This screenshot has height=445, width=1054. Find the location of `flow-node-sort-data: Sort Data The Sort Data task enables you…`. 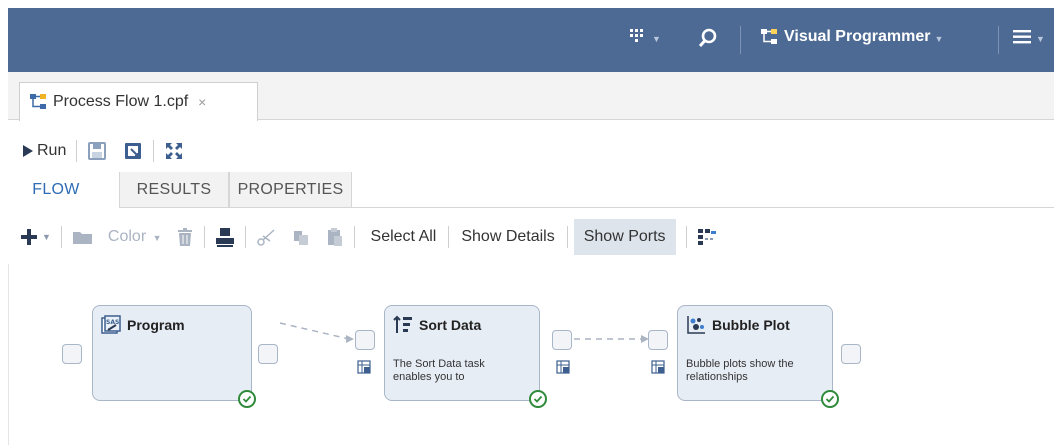

flow-node-sort-data: Sort Data The Sort Data task enables you… is located at coordinates (462, 353).